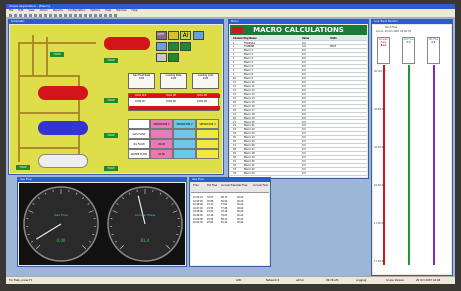  Describe the element at coordinates (300, 280) in the screenshot. I see `status-item: admin` at that location.